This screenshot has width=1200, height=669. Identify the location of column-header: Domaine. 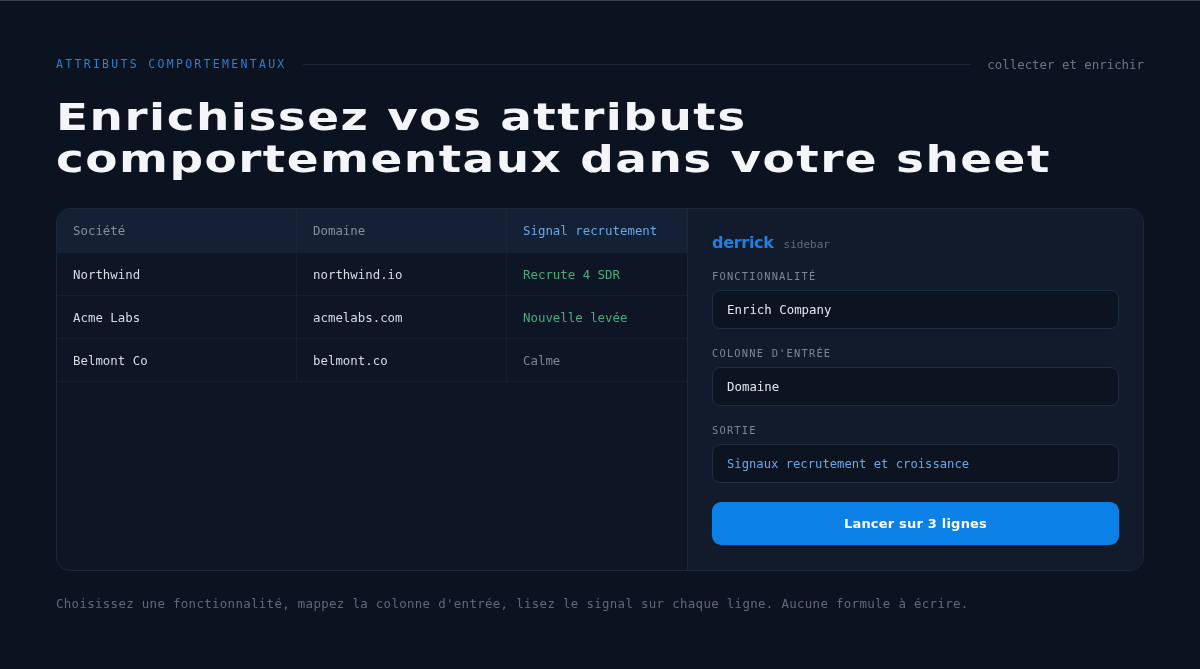
(402, 231).